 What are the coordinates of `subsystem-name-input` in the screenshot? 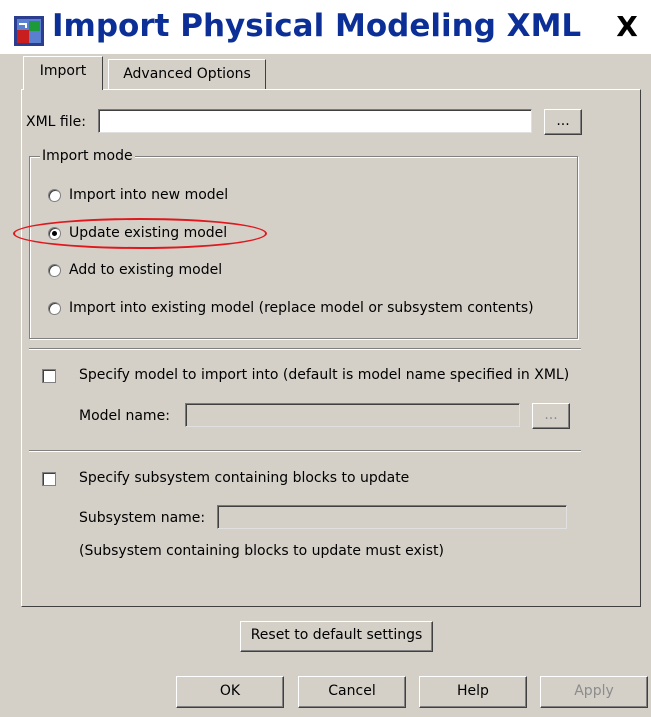 It's located at (392, 517).